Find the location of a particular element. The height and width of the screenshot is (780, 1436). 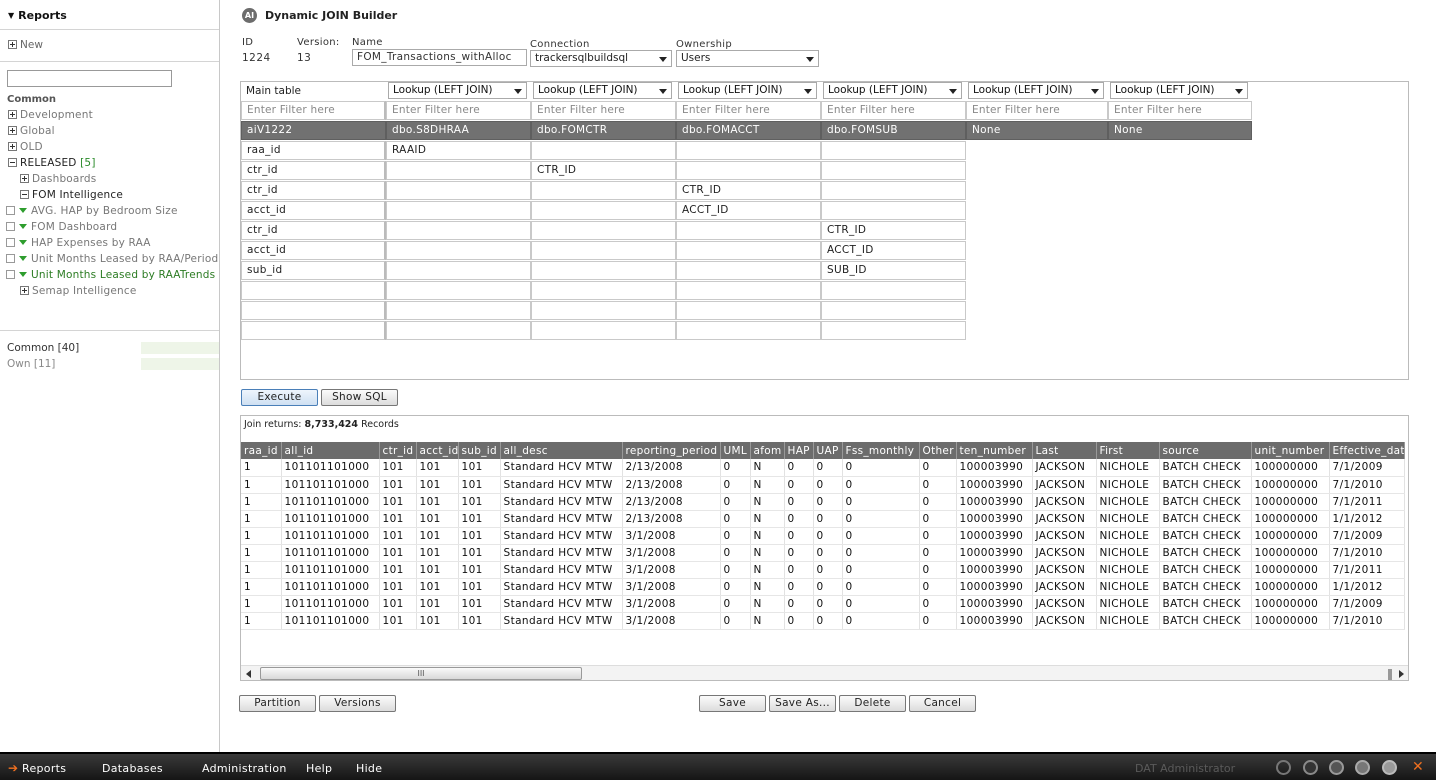

own-count: Own [11] is located at coordinates (31, 364).